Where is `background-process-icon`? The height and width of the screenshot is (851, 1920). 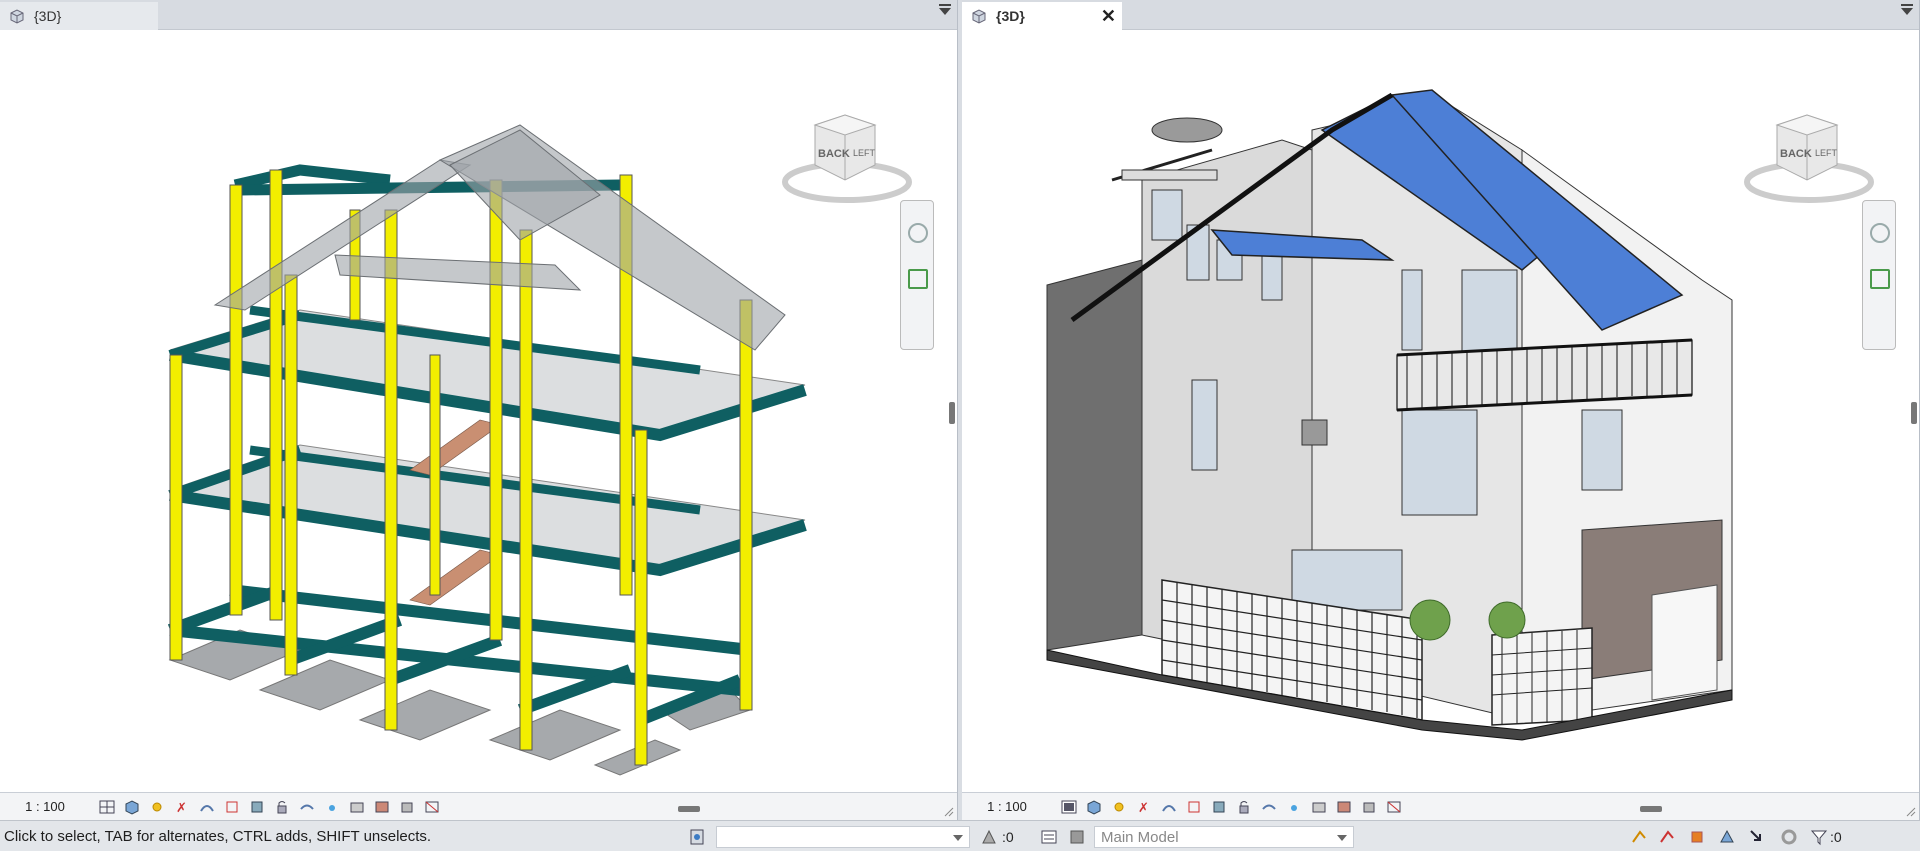
background-process-icon is located at coordinates (1789, 837).